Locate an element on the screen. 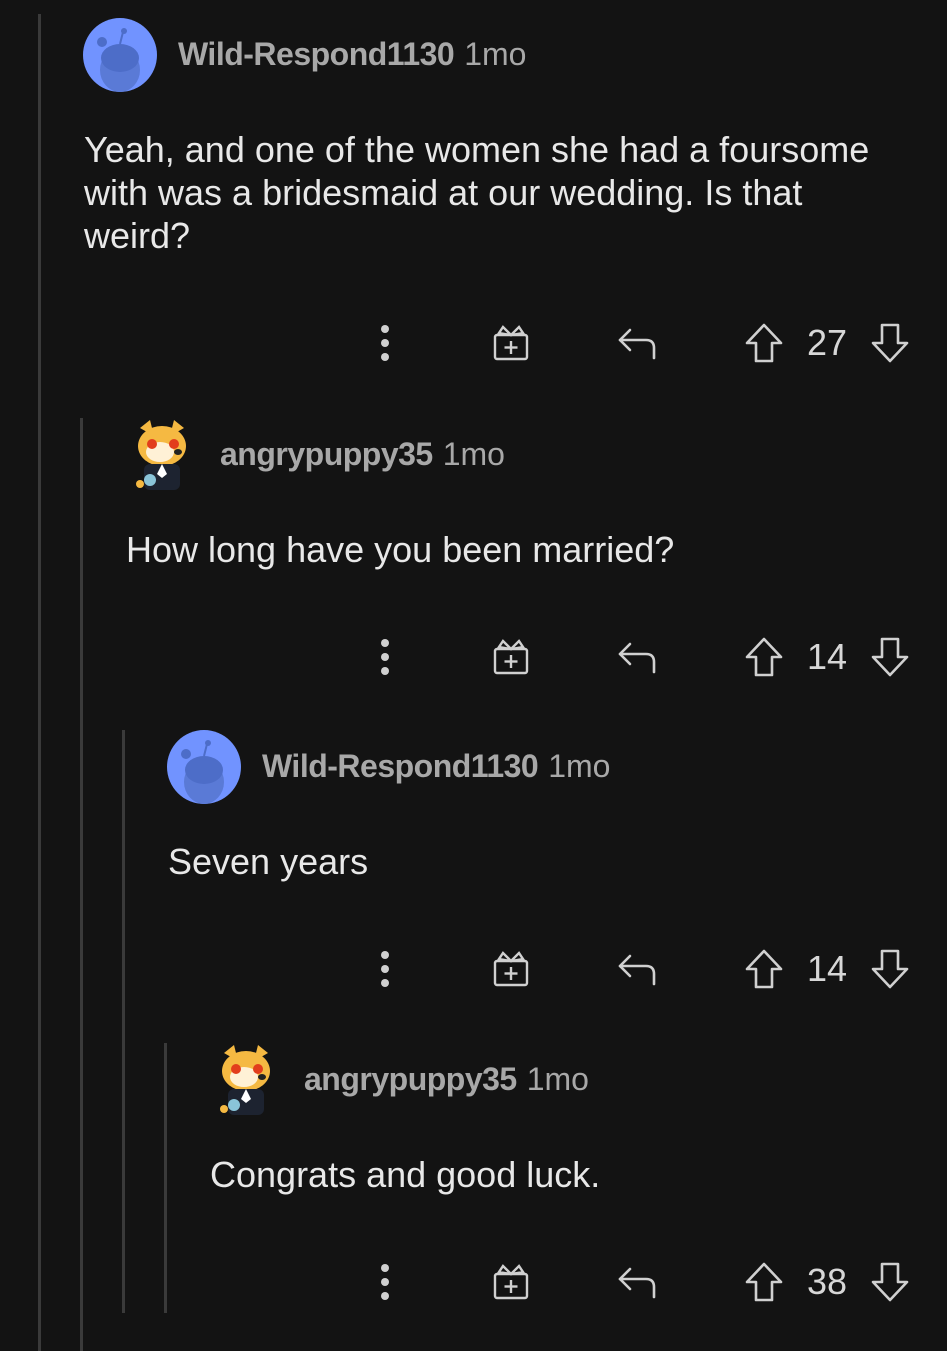 Image resolution: width=947 pixels, height=1351 pixels. comment-actions: 38 is located at coordinates (473, 1282).